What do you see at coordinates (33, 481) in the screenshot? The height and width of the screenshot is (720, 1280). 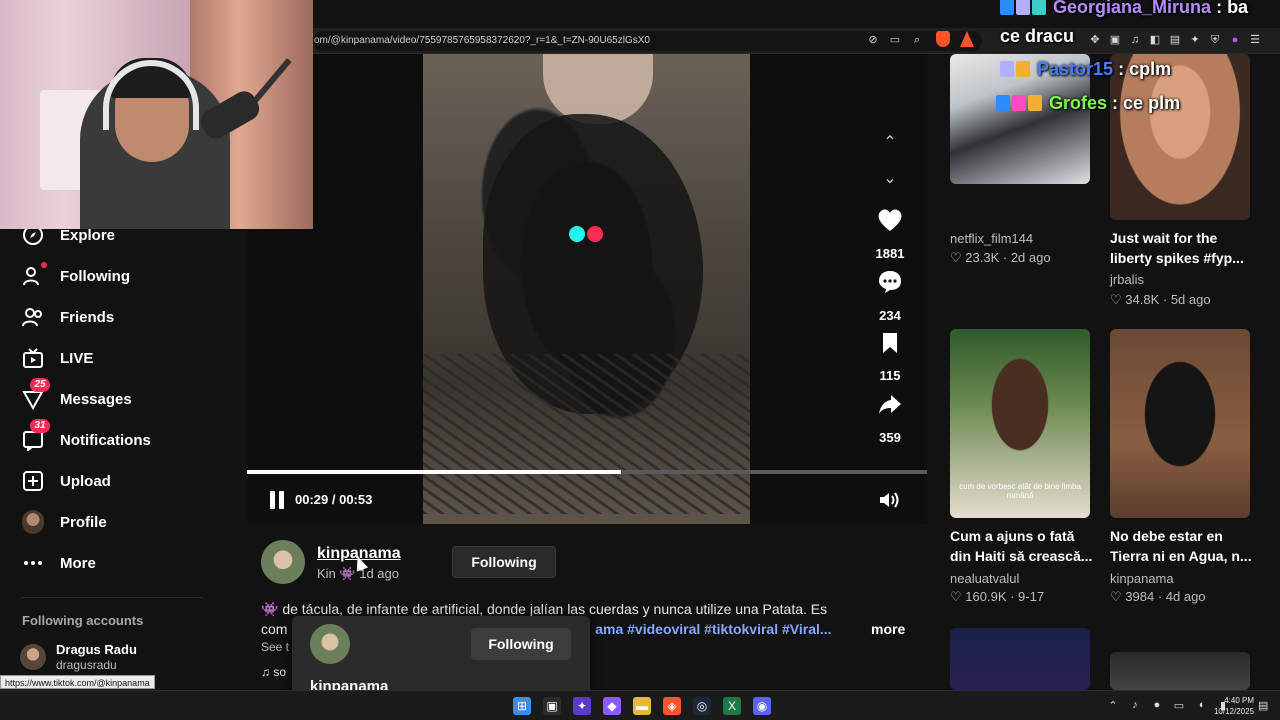 I see `upload-icon` at bounding box center [33, 481].